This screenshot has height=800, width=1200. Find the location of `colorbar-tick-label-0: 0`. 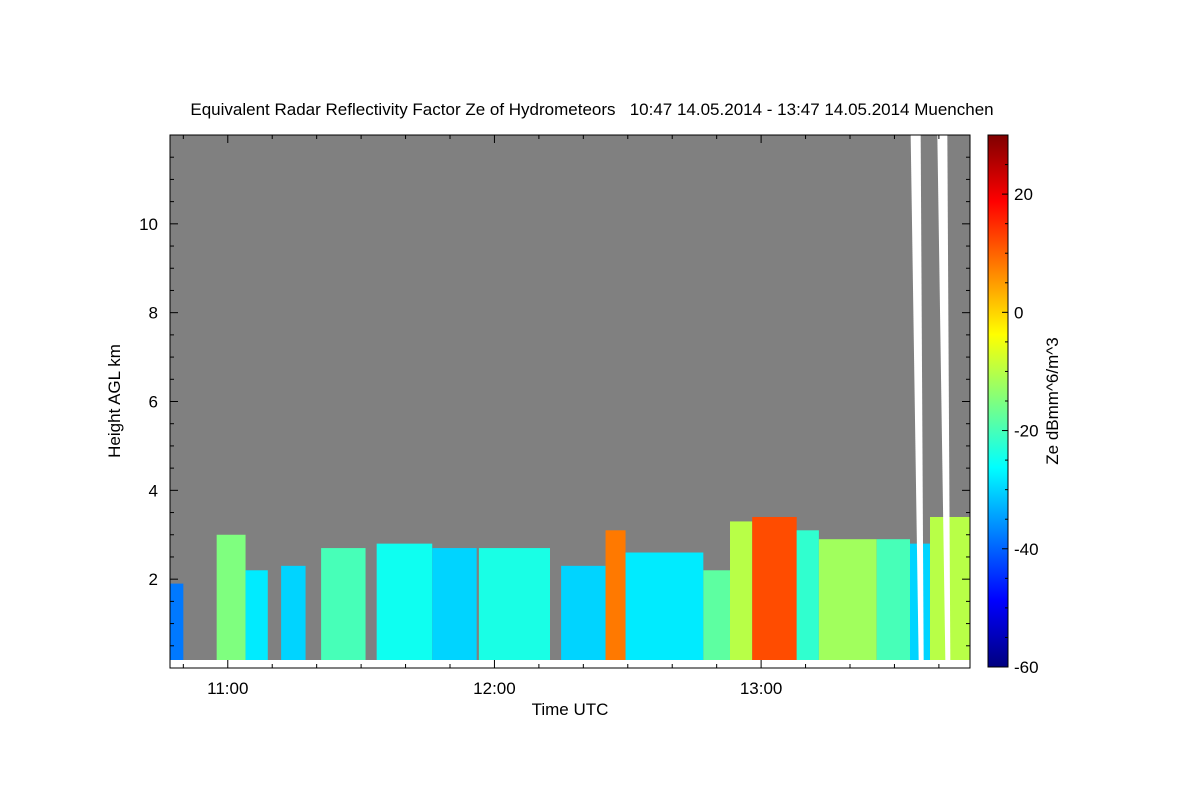

colorbar-tick-label-0: 0 is located at coordinates (1018, 312).